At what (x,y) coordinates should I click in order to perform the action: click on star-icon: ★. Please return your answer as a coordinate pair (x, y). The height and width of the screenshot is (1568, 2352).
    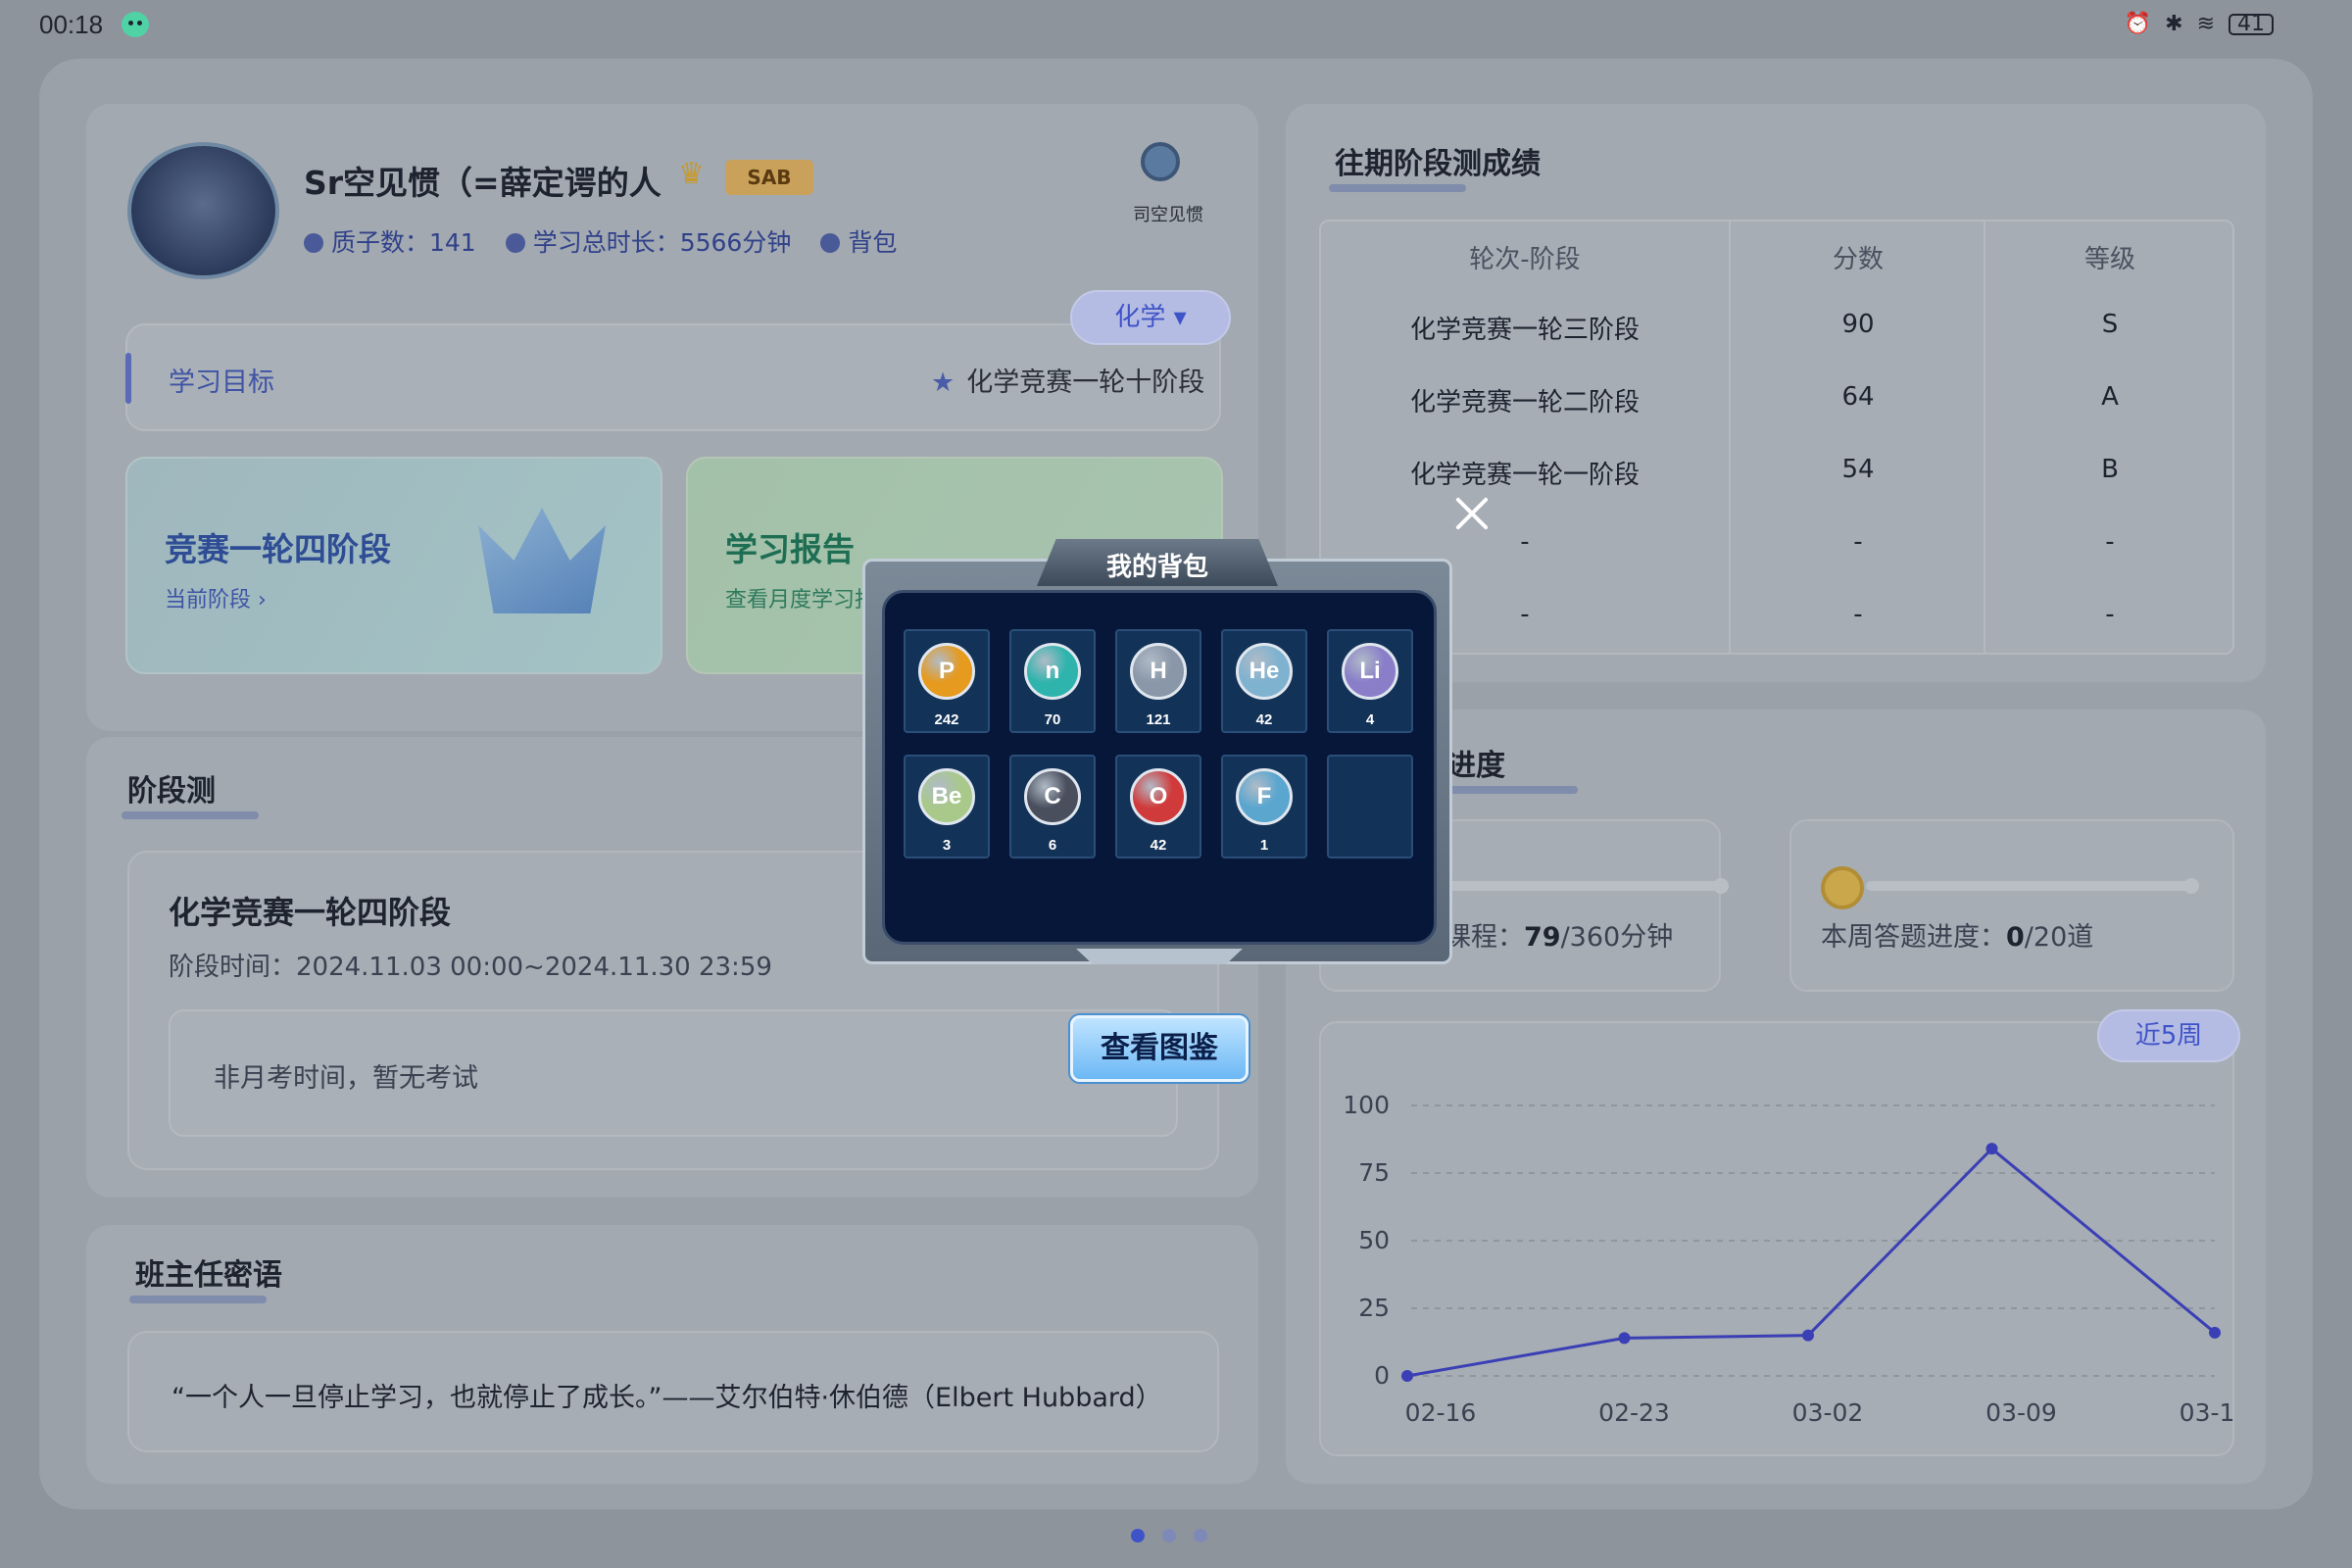
    Looking at the image, I should click on (943, 383).